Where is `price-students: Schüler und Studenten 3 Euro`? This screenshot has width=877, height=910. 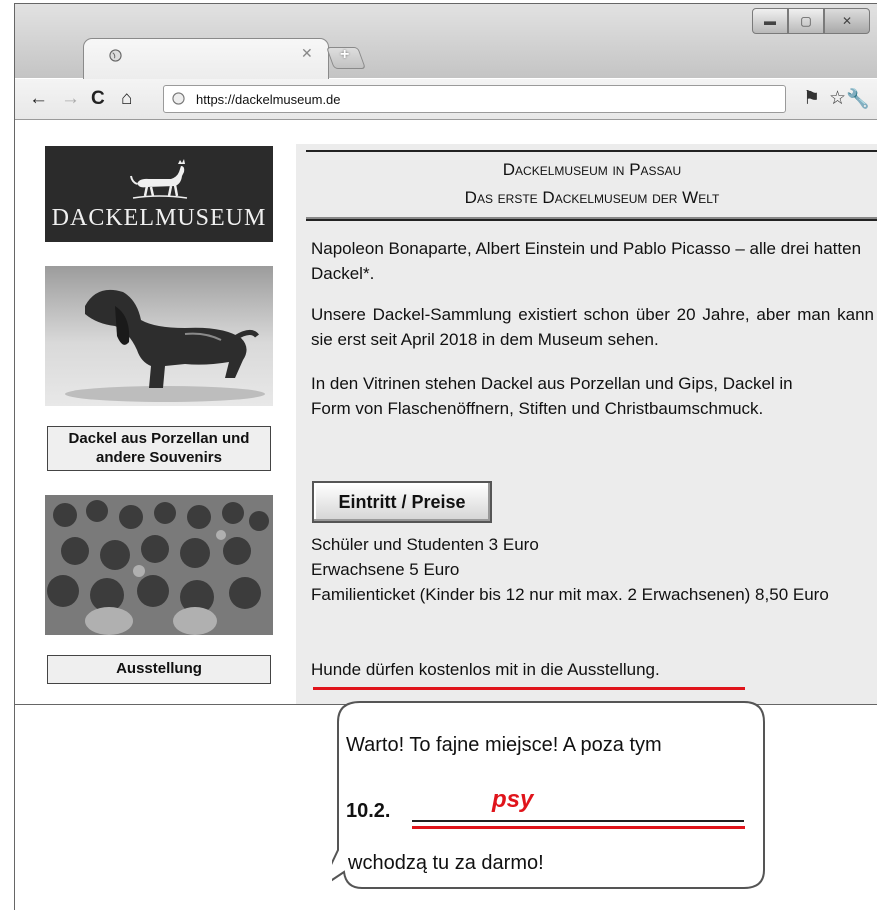
price-students: Schüler und Studenten 3 Euro is located at coordinates (425, 544).